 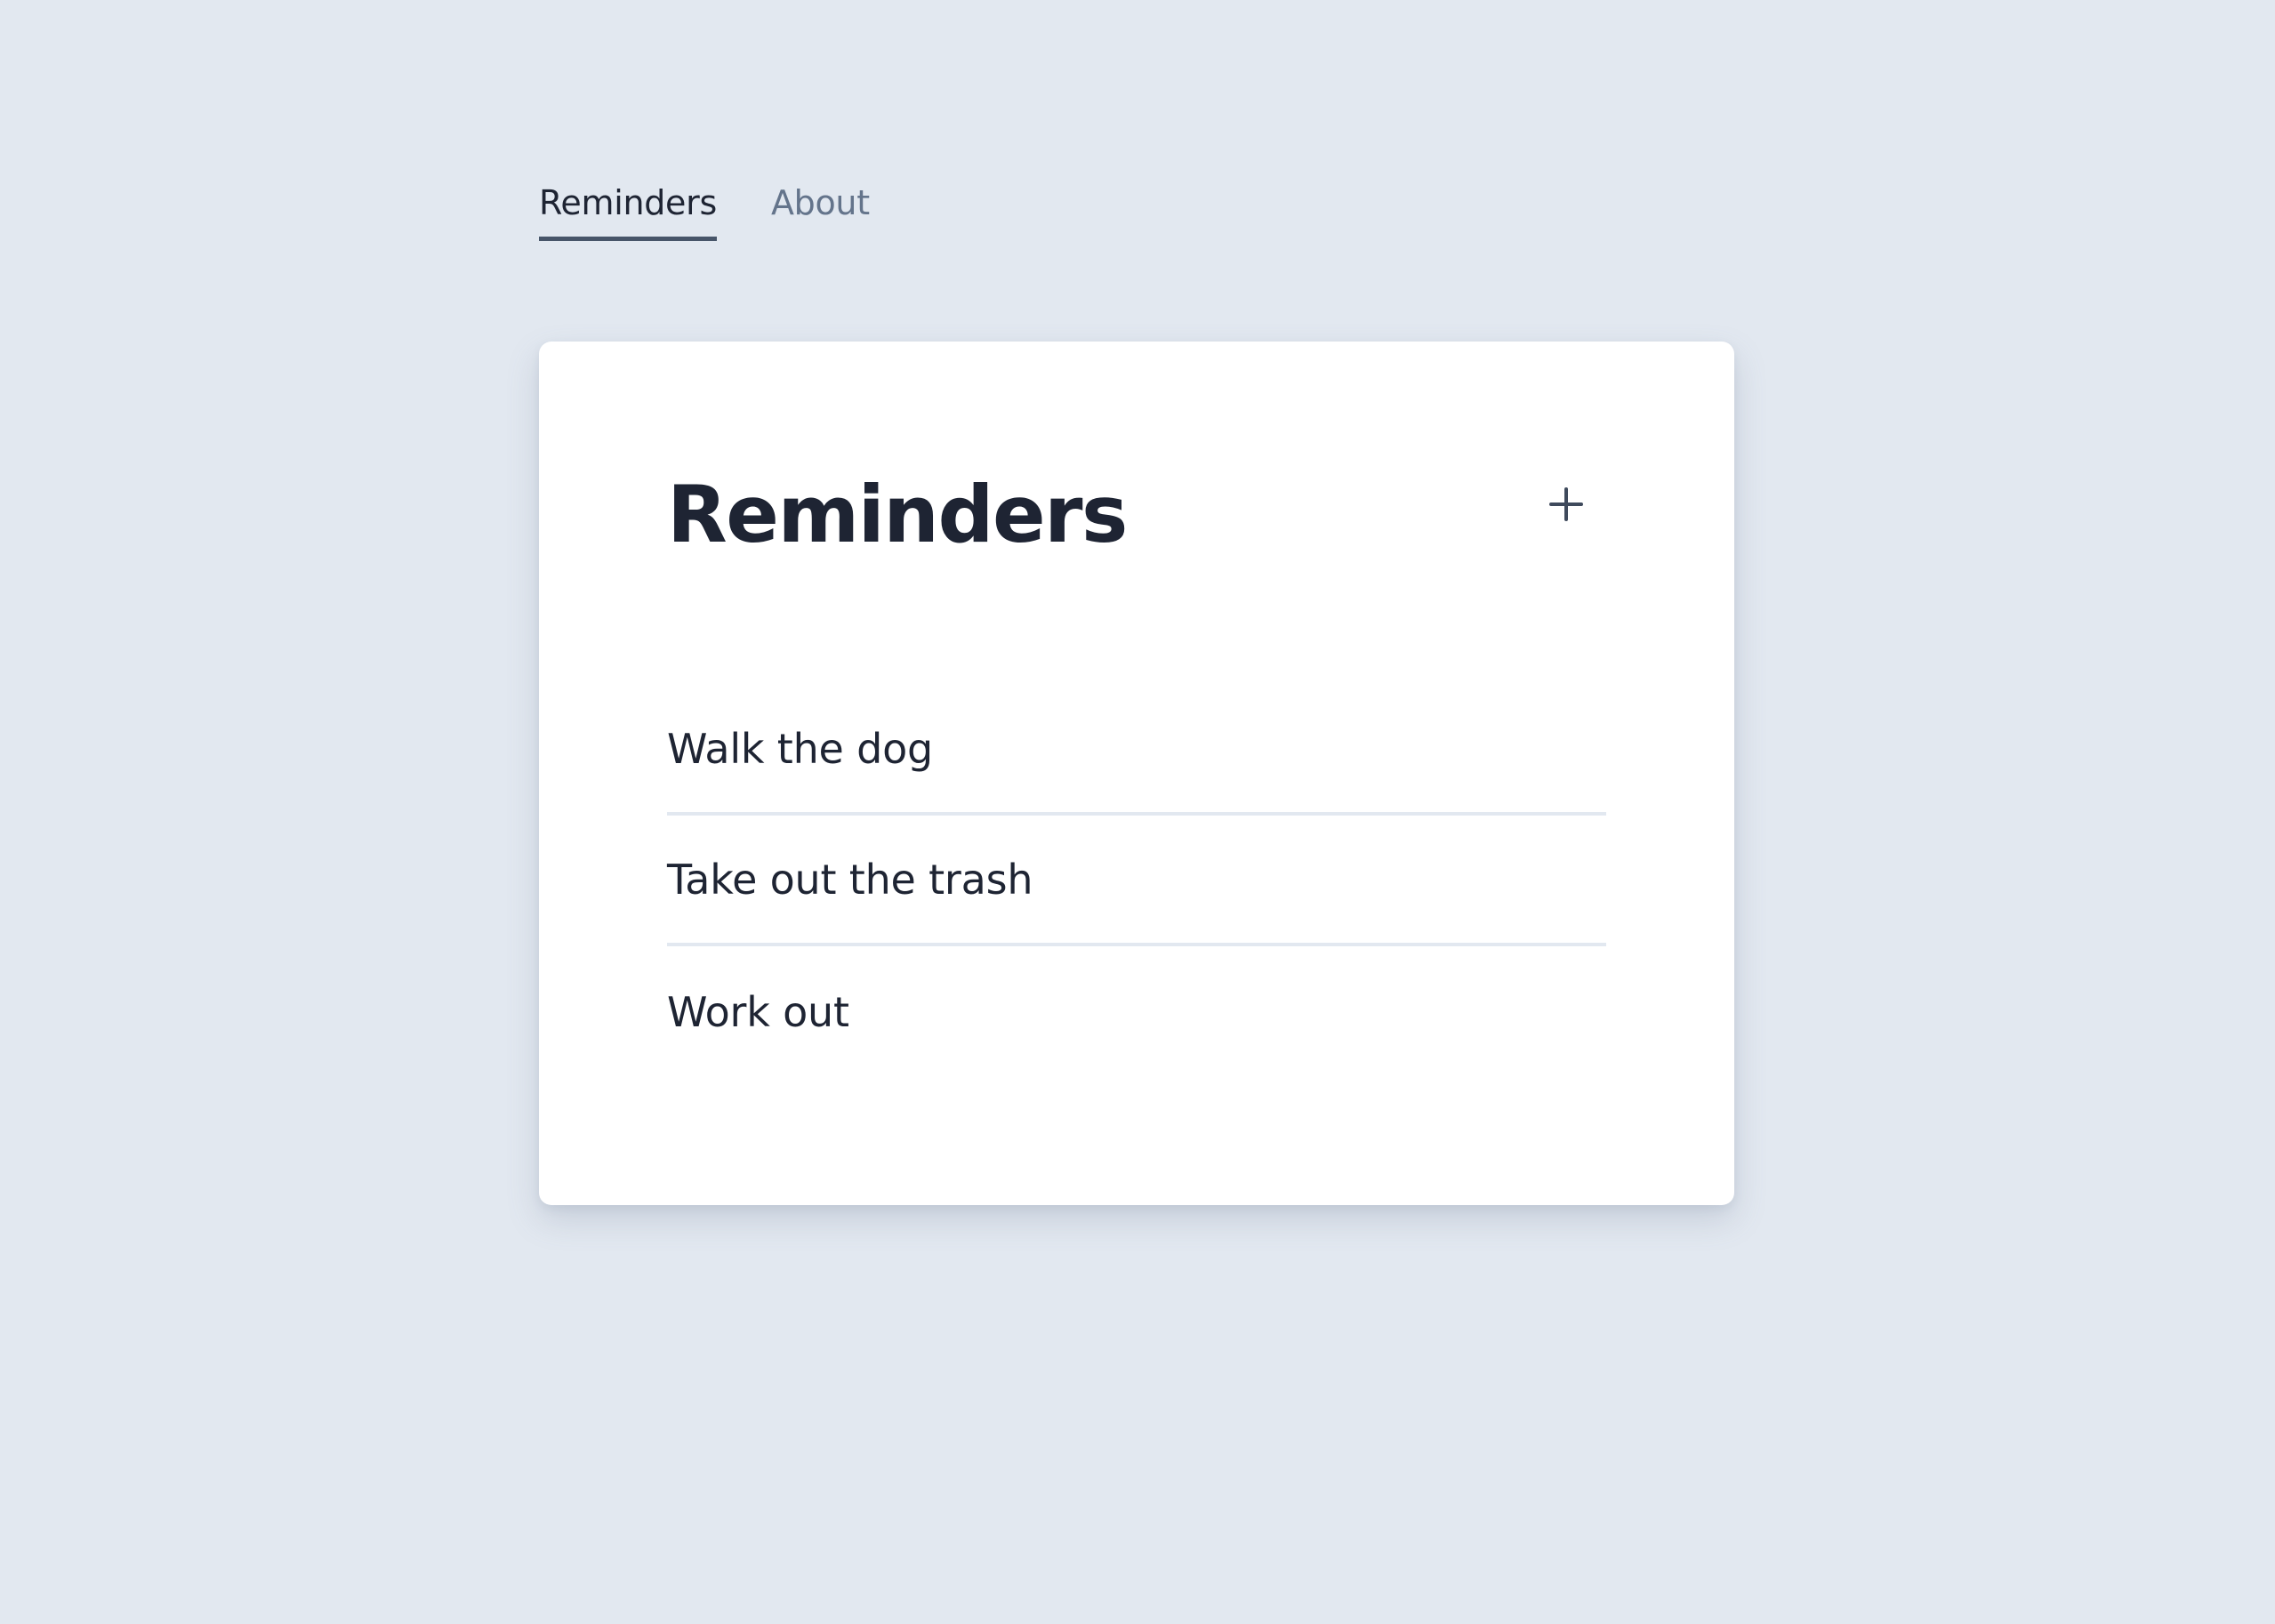 I want to click on list-item: Take out the trash, so click(x=1137, y=881).